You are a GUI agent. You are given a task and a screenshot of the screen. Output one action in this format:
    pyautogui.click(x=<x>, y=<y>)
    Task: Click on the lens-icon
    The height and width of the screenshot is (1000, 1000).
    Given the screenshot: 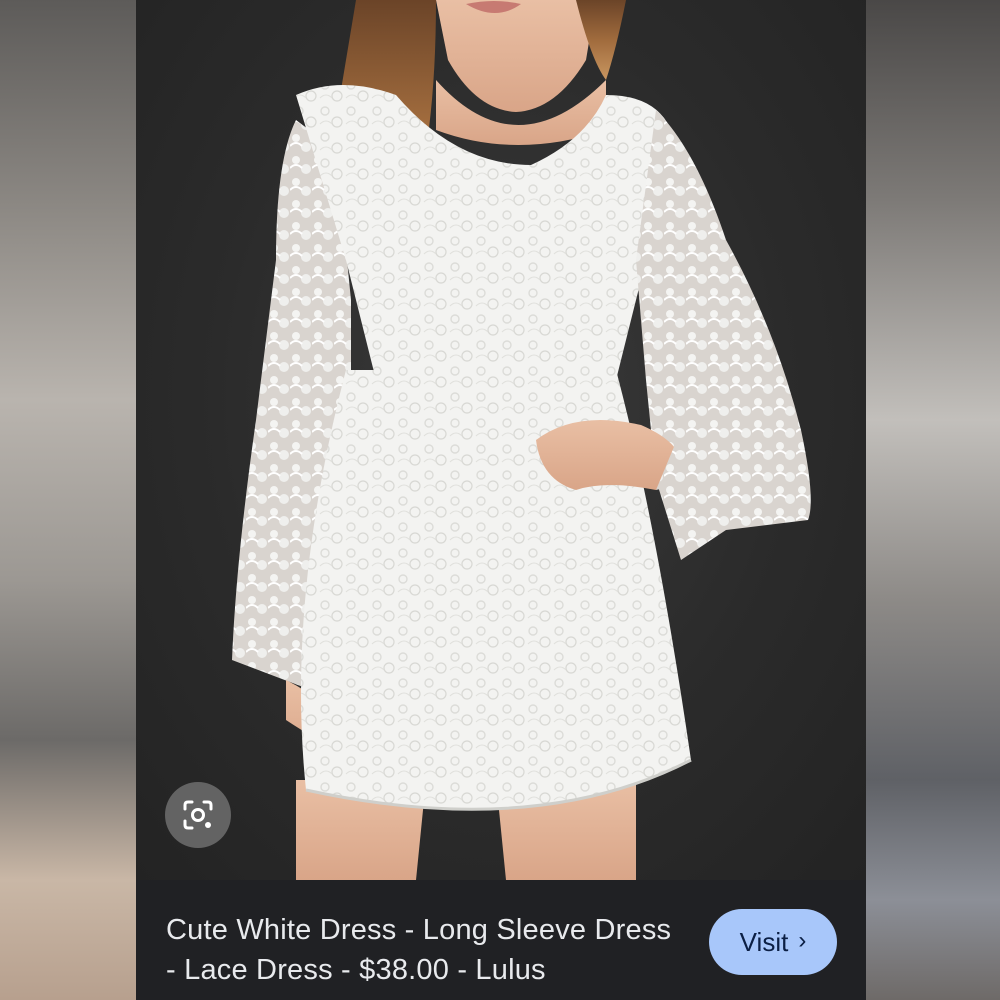 What is the action you would take?
    pyautogui.click(x=198, y=815)
    